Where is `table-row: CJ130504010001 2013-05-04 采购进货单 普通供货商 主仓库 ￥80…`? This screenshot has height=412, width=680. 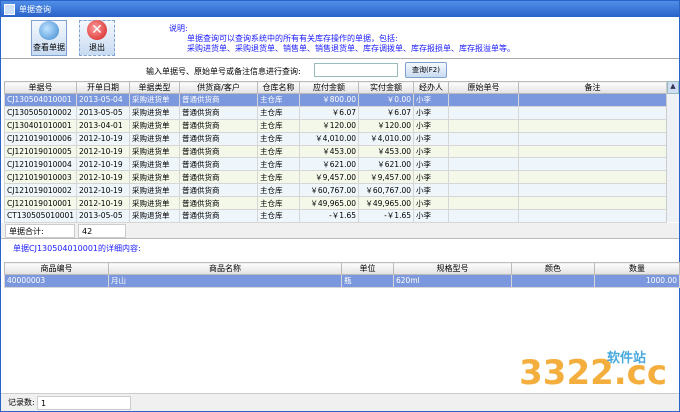
table-row: CJ130504010001 2013-05-04 采购进货单 普通供货商 主仓库 ￥80… is located at coordinates (335, 100).